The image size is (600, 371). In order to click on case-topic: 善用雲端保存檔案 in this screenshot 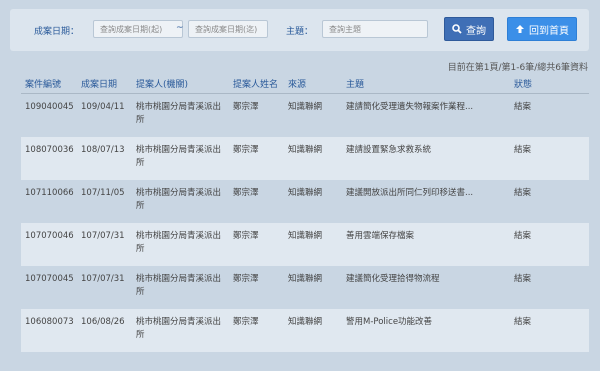, I will do `click(426, 244)`.